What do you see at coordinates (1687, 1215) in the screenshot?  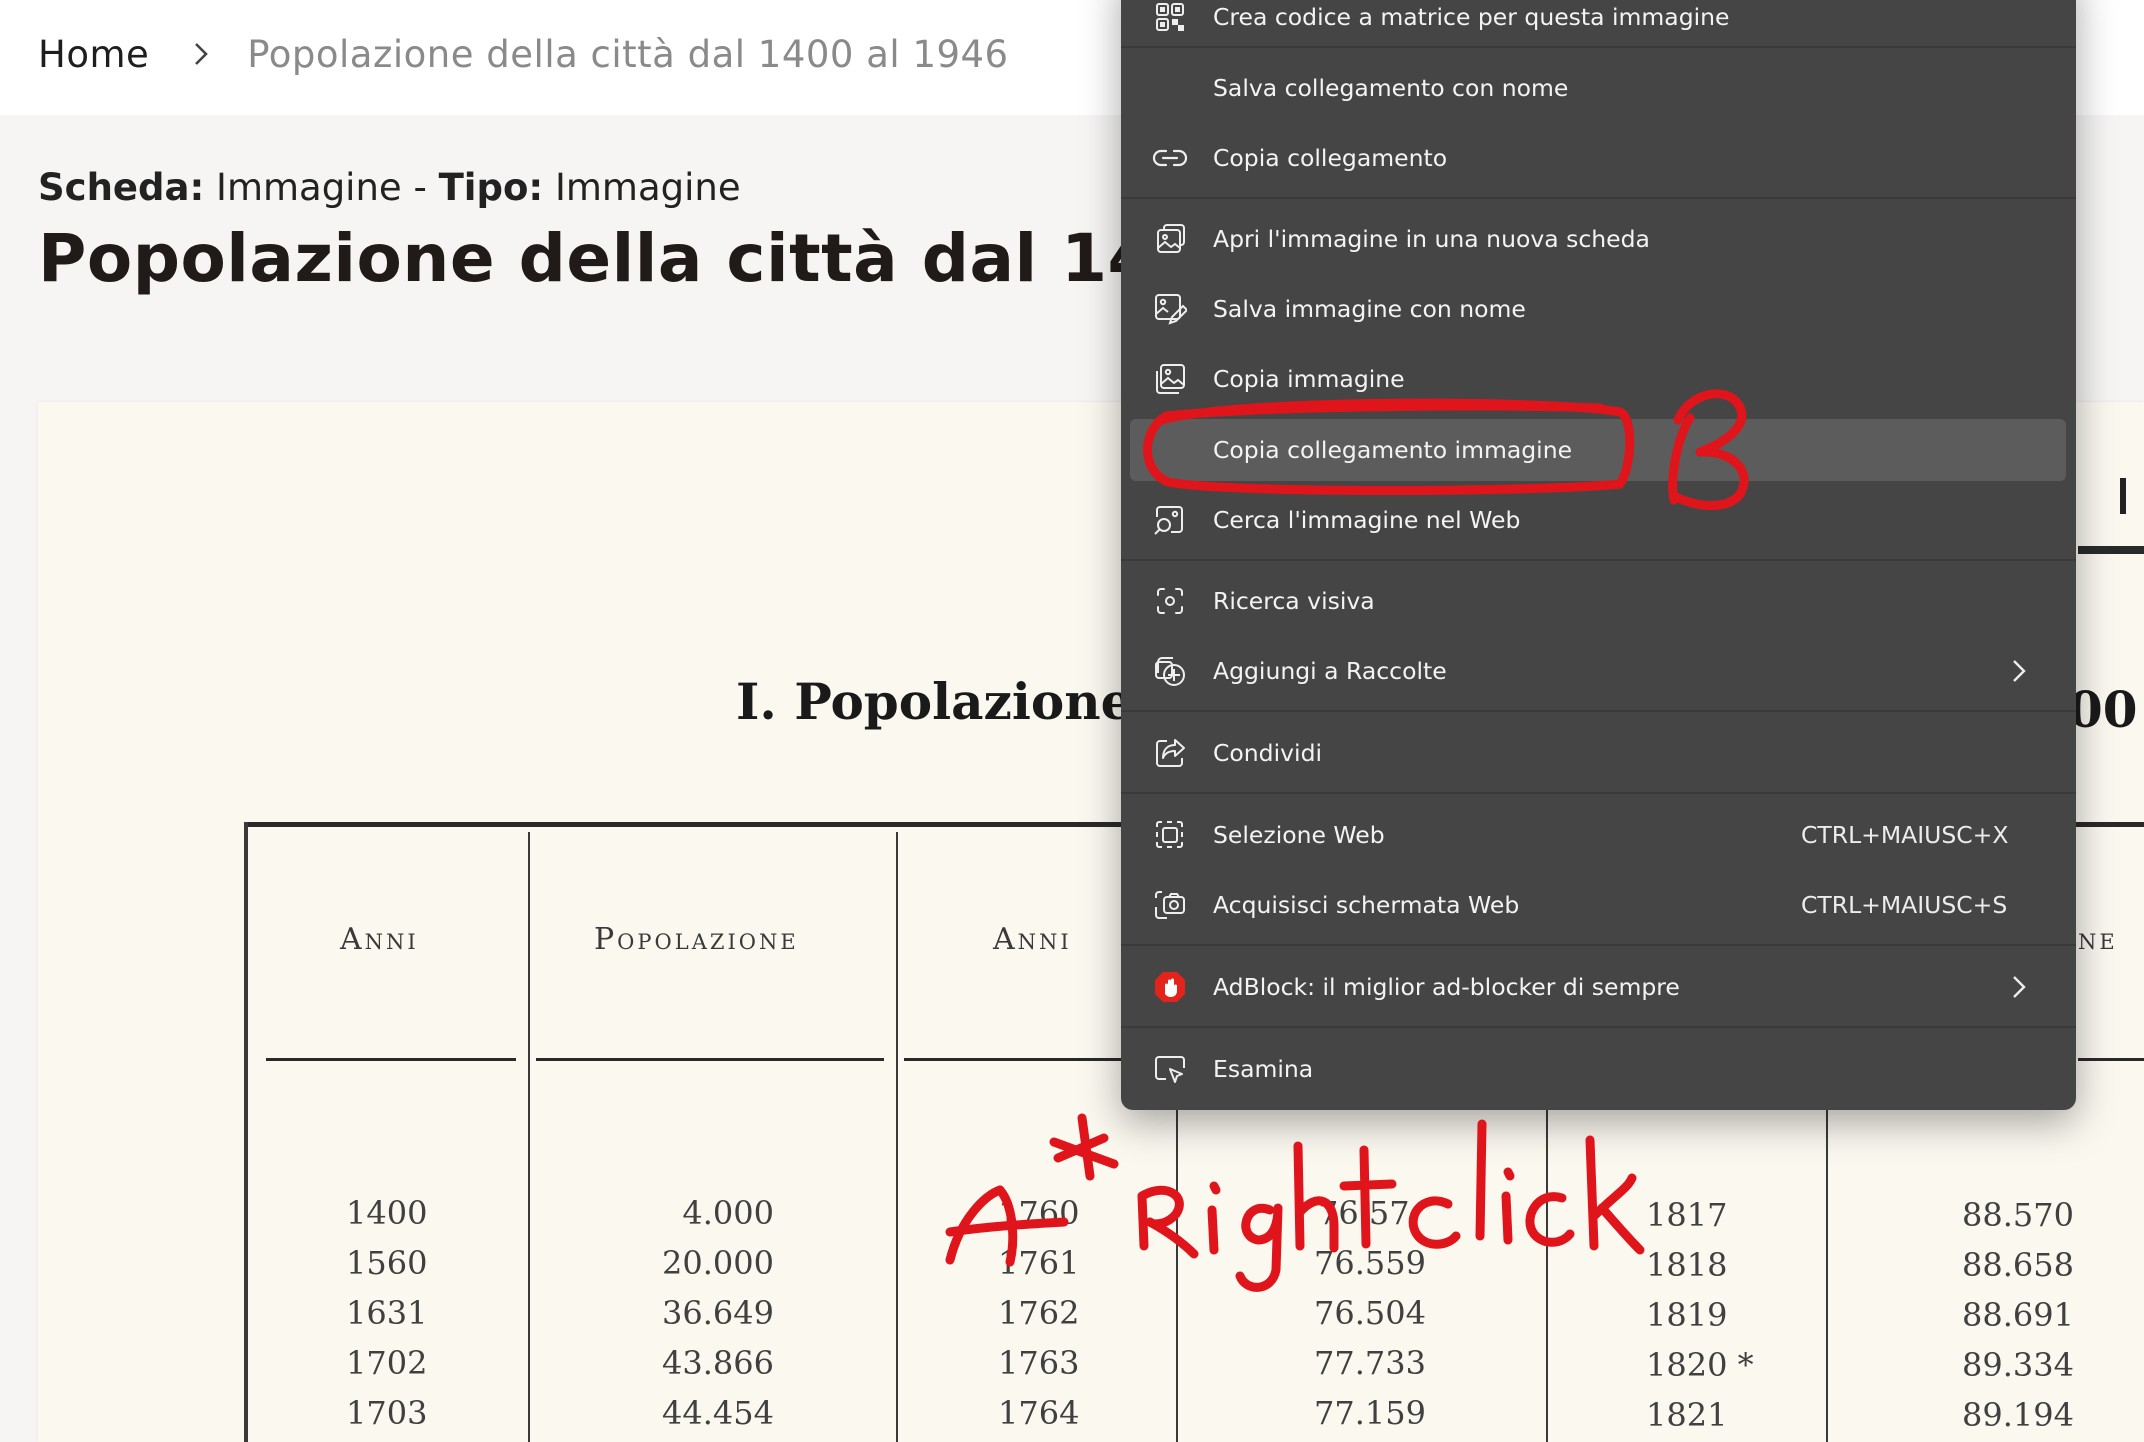 I see `cell-year: 1817` at bounding box center [1687, 1215].